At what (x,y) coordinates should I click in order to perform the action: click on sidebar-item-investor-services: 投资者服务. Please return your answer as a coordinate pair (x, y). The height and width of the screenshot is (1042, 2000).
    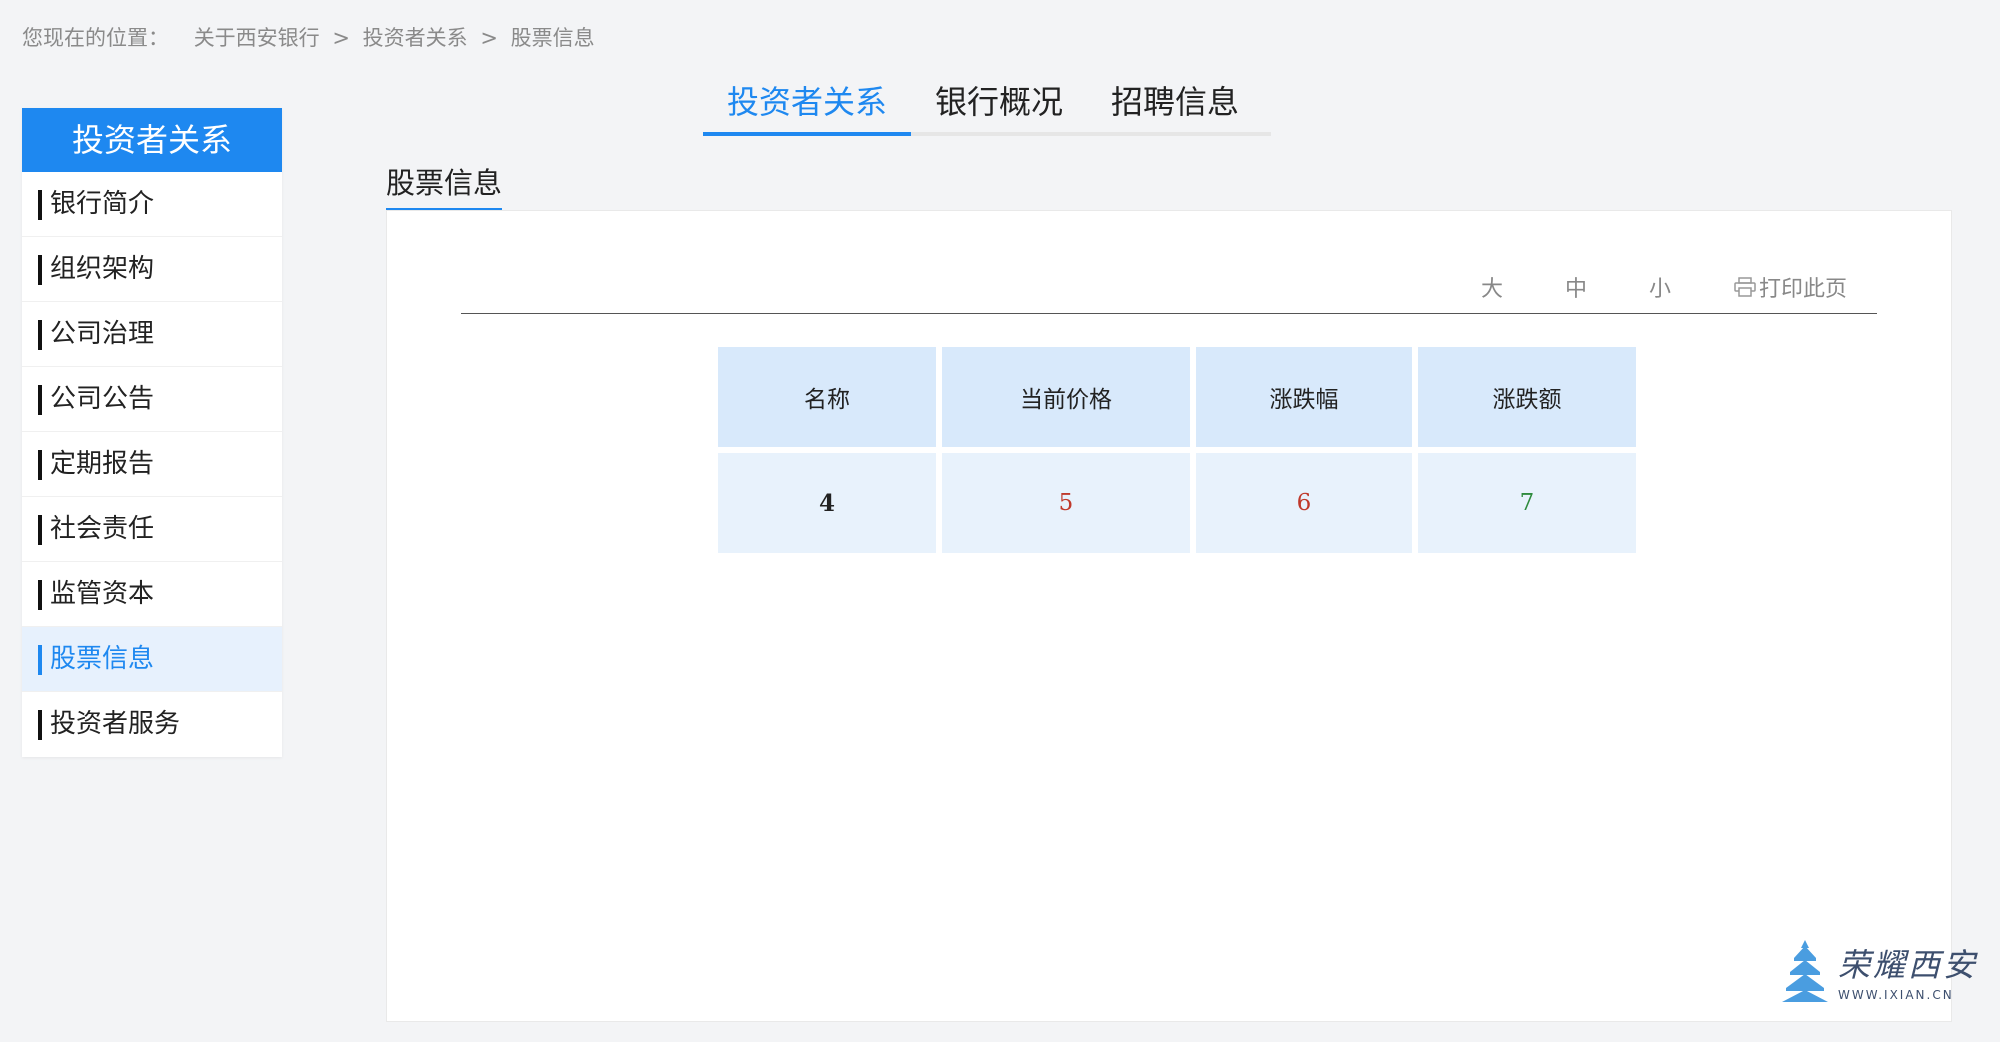
    Looking at the image, I should click on (152, 724).